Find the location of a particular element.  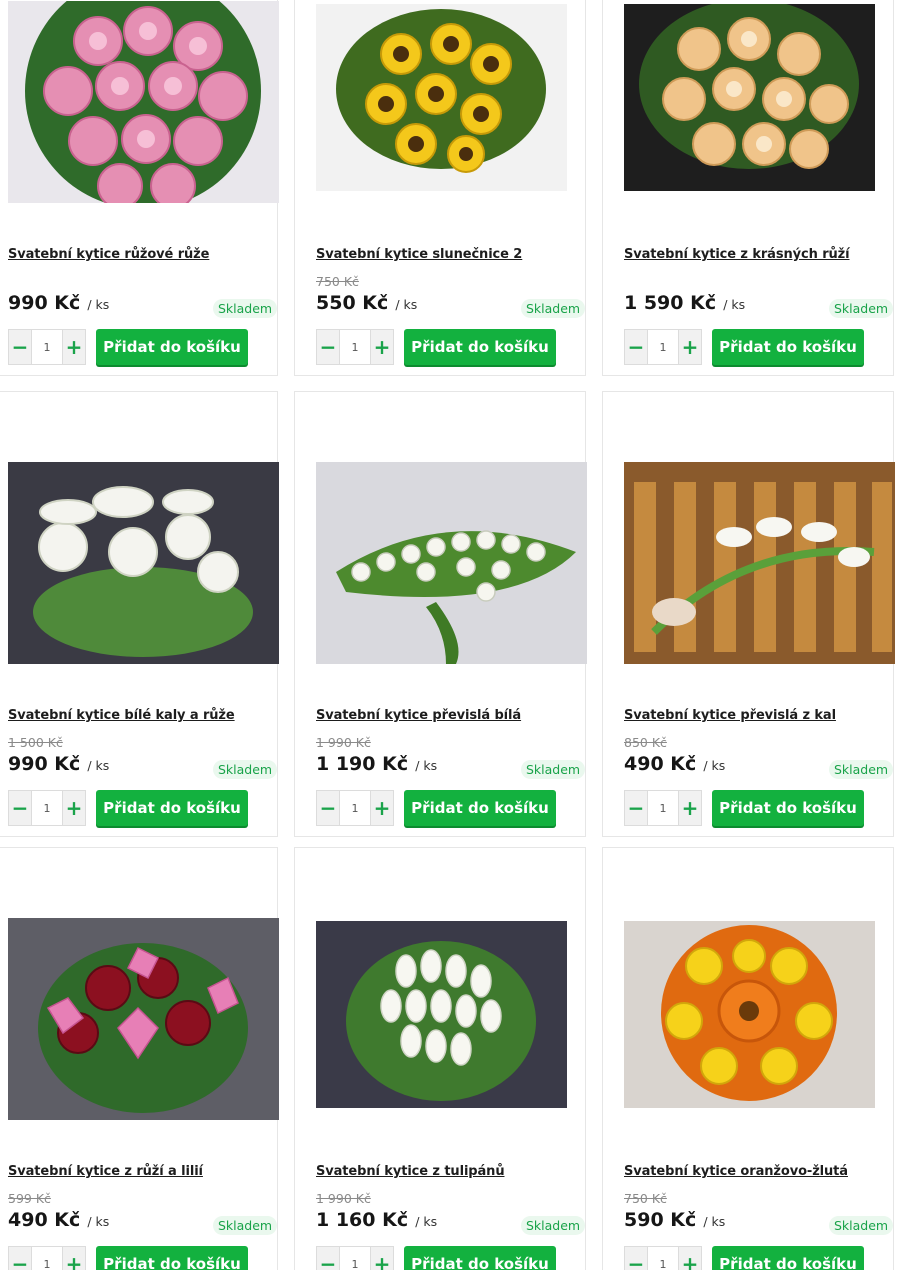

product-name-link: Svatební kytice bílé kaly a růže is located at coordinates (121, 715).